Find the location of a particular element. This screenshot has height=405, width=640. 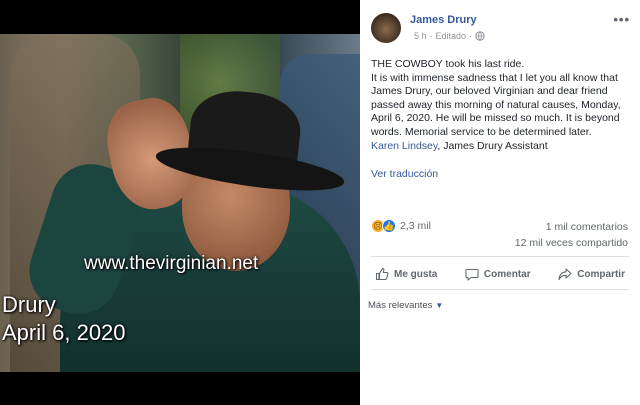

photo-caption-date: April 6, 2020 is located at coordinates (64, 332).